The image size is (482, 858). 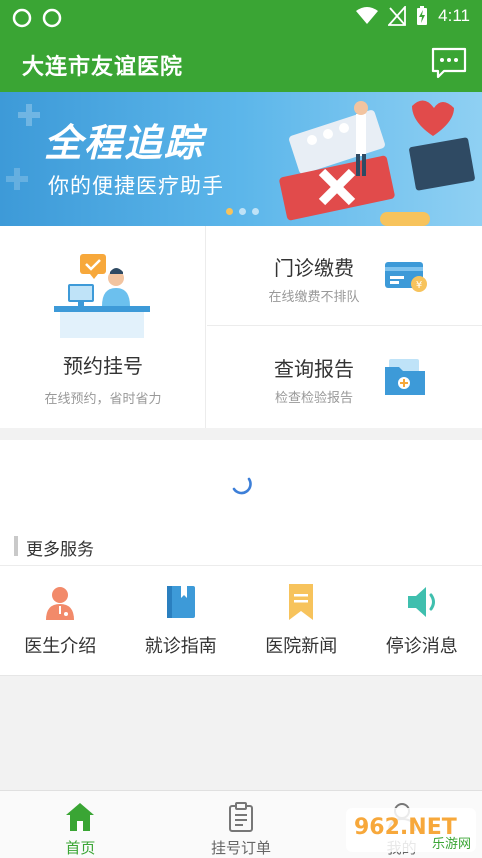 I want to click on bookmark-icon, so click(x=301, y=602).